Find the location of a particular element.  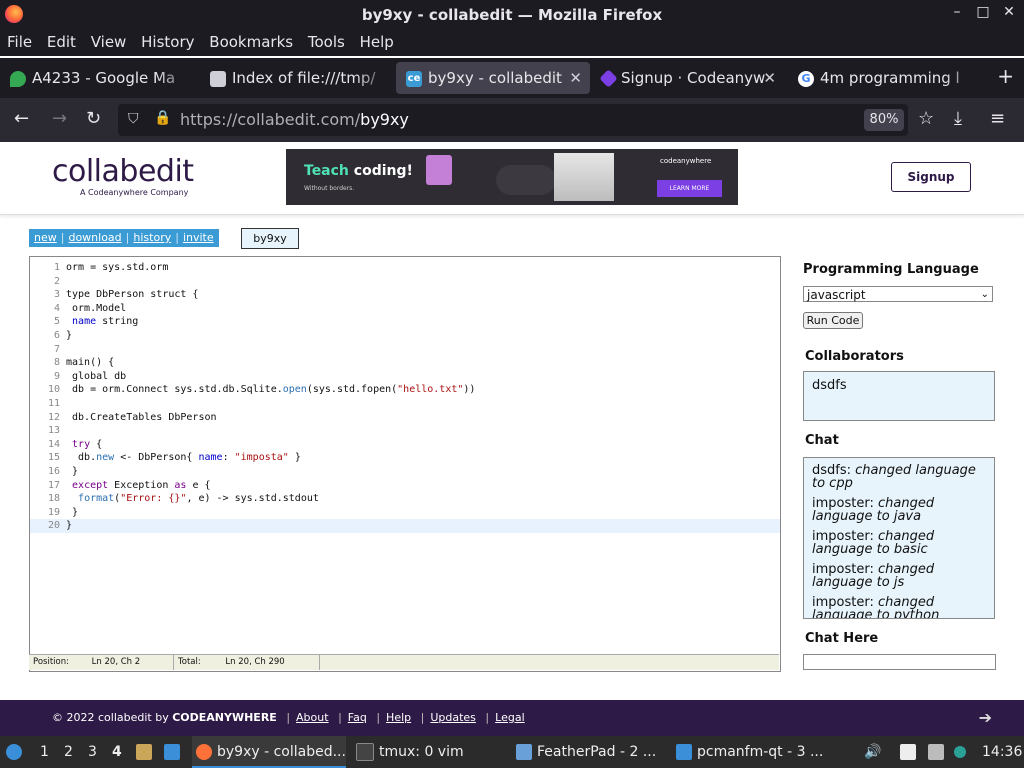

file-manager-launcher-icon is located at coordinates (146, 752).